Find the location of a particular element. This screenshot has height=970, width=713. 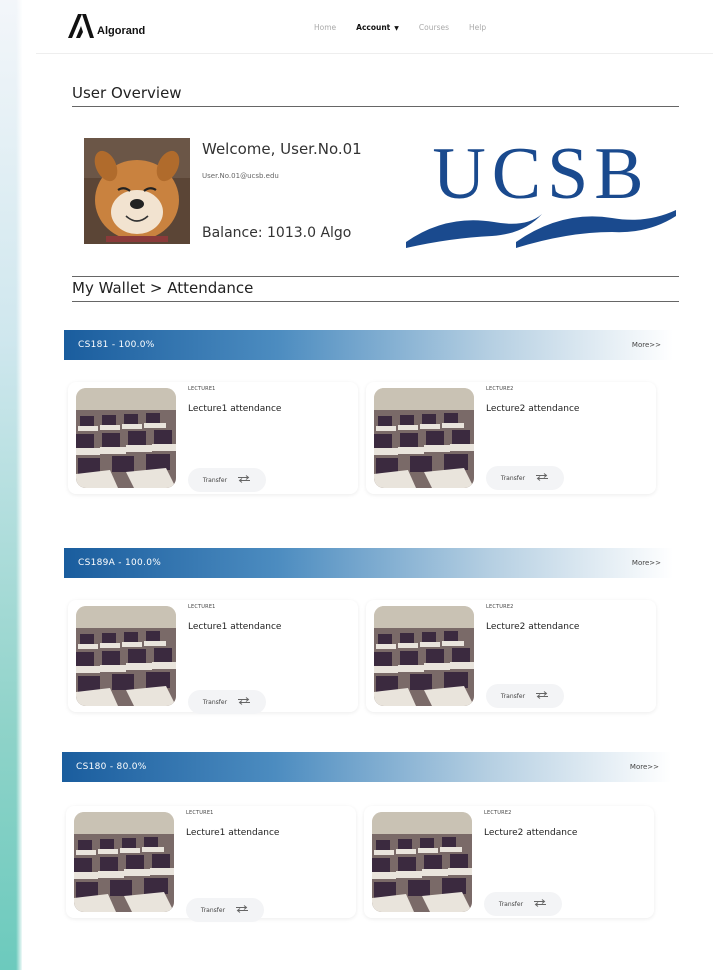

nav-courses: Courses is located at coordinates (434, 27).